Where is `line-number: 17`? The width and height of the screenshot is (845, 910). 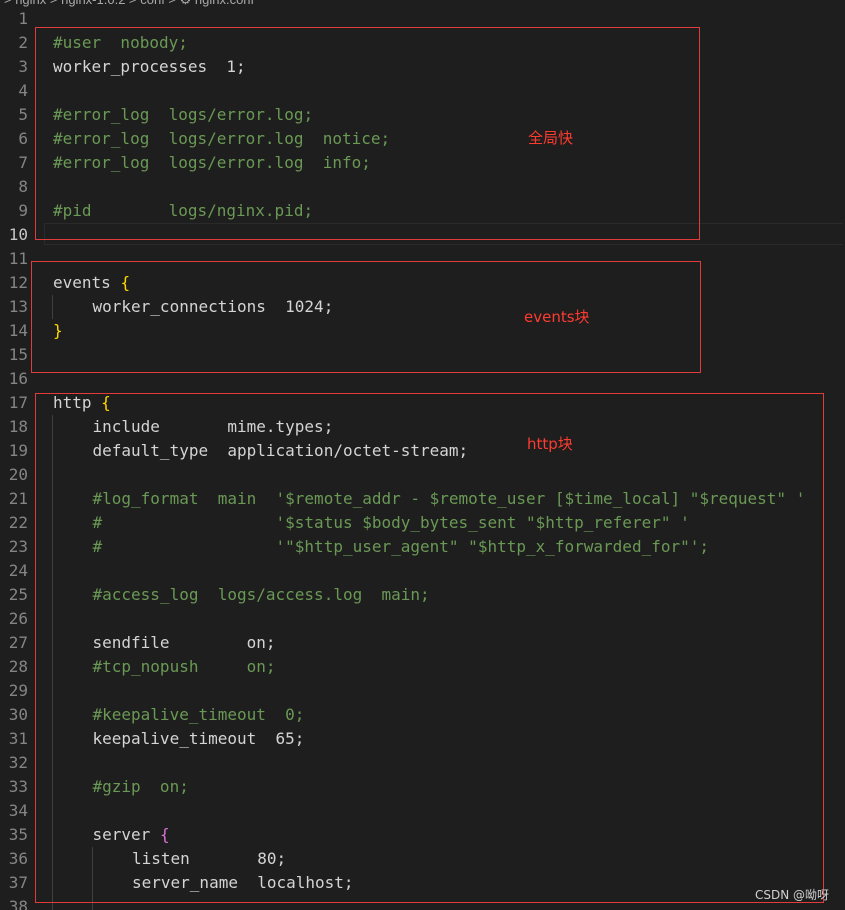 line-number: 17 is located at coordinates (18, 402).